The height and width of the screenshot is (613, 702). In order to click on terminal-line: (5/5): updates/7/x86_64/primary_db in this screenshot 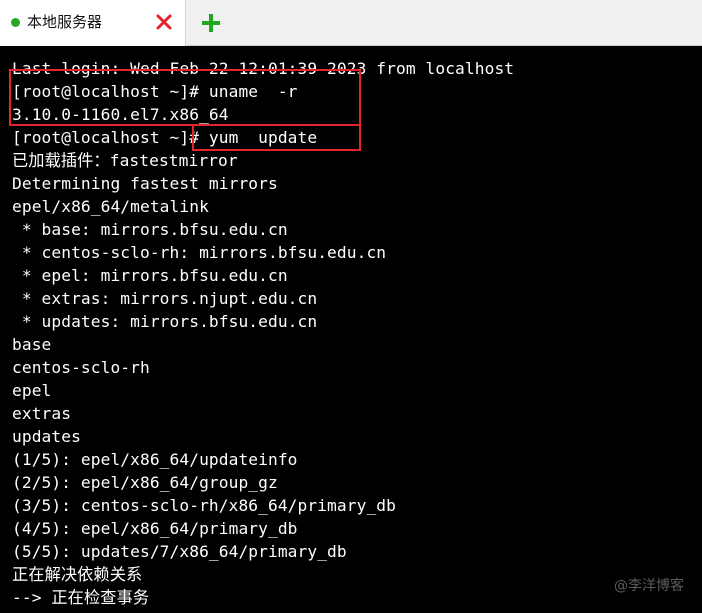, I will do `click(179, 551)`.